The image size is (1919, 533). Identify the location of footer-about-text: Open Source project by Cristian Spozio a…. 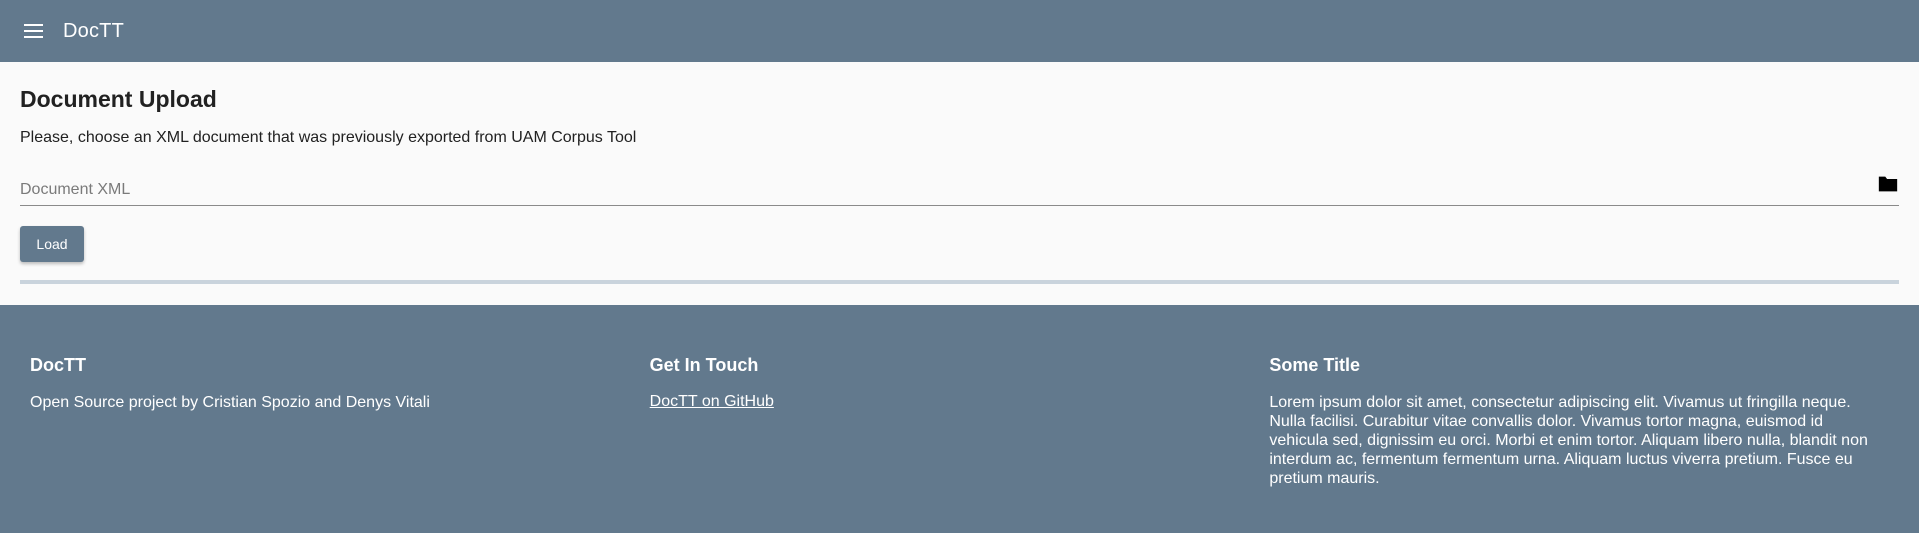
(230, 402).